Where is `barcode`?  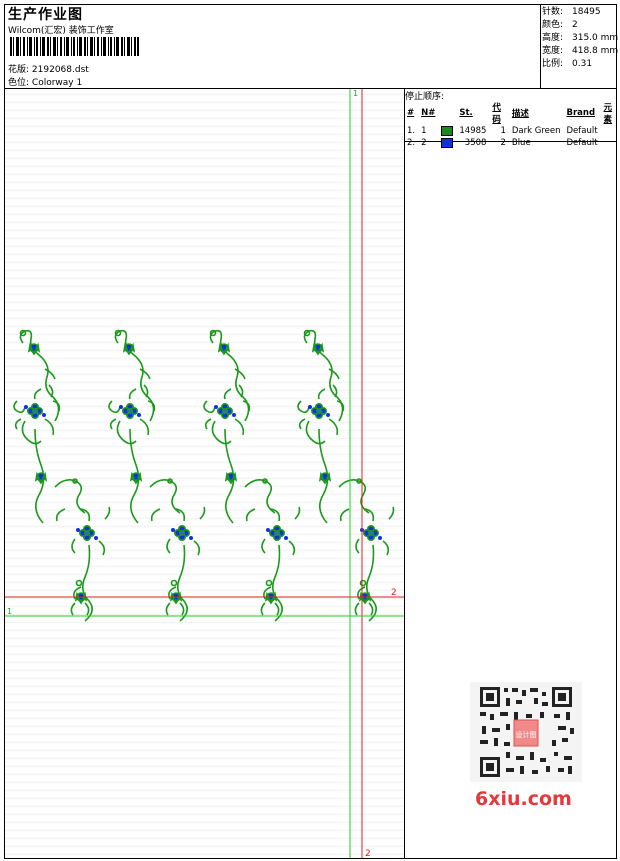 barcode is located at coordinates (74, 46).